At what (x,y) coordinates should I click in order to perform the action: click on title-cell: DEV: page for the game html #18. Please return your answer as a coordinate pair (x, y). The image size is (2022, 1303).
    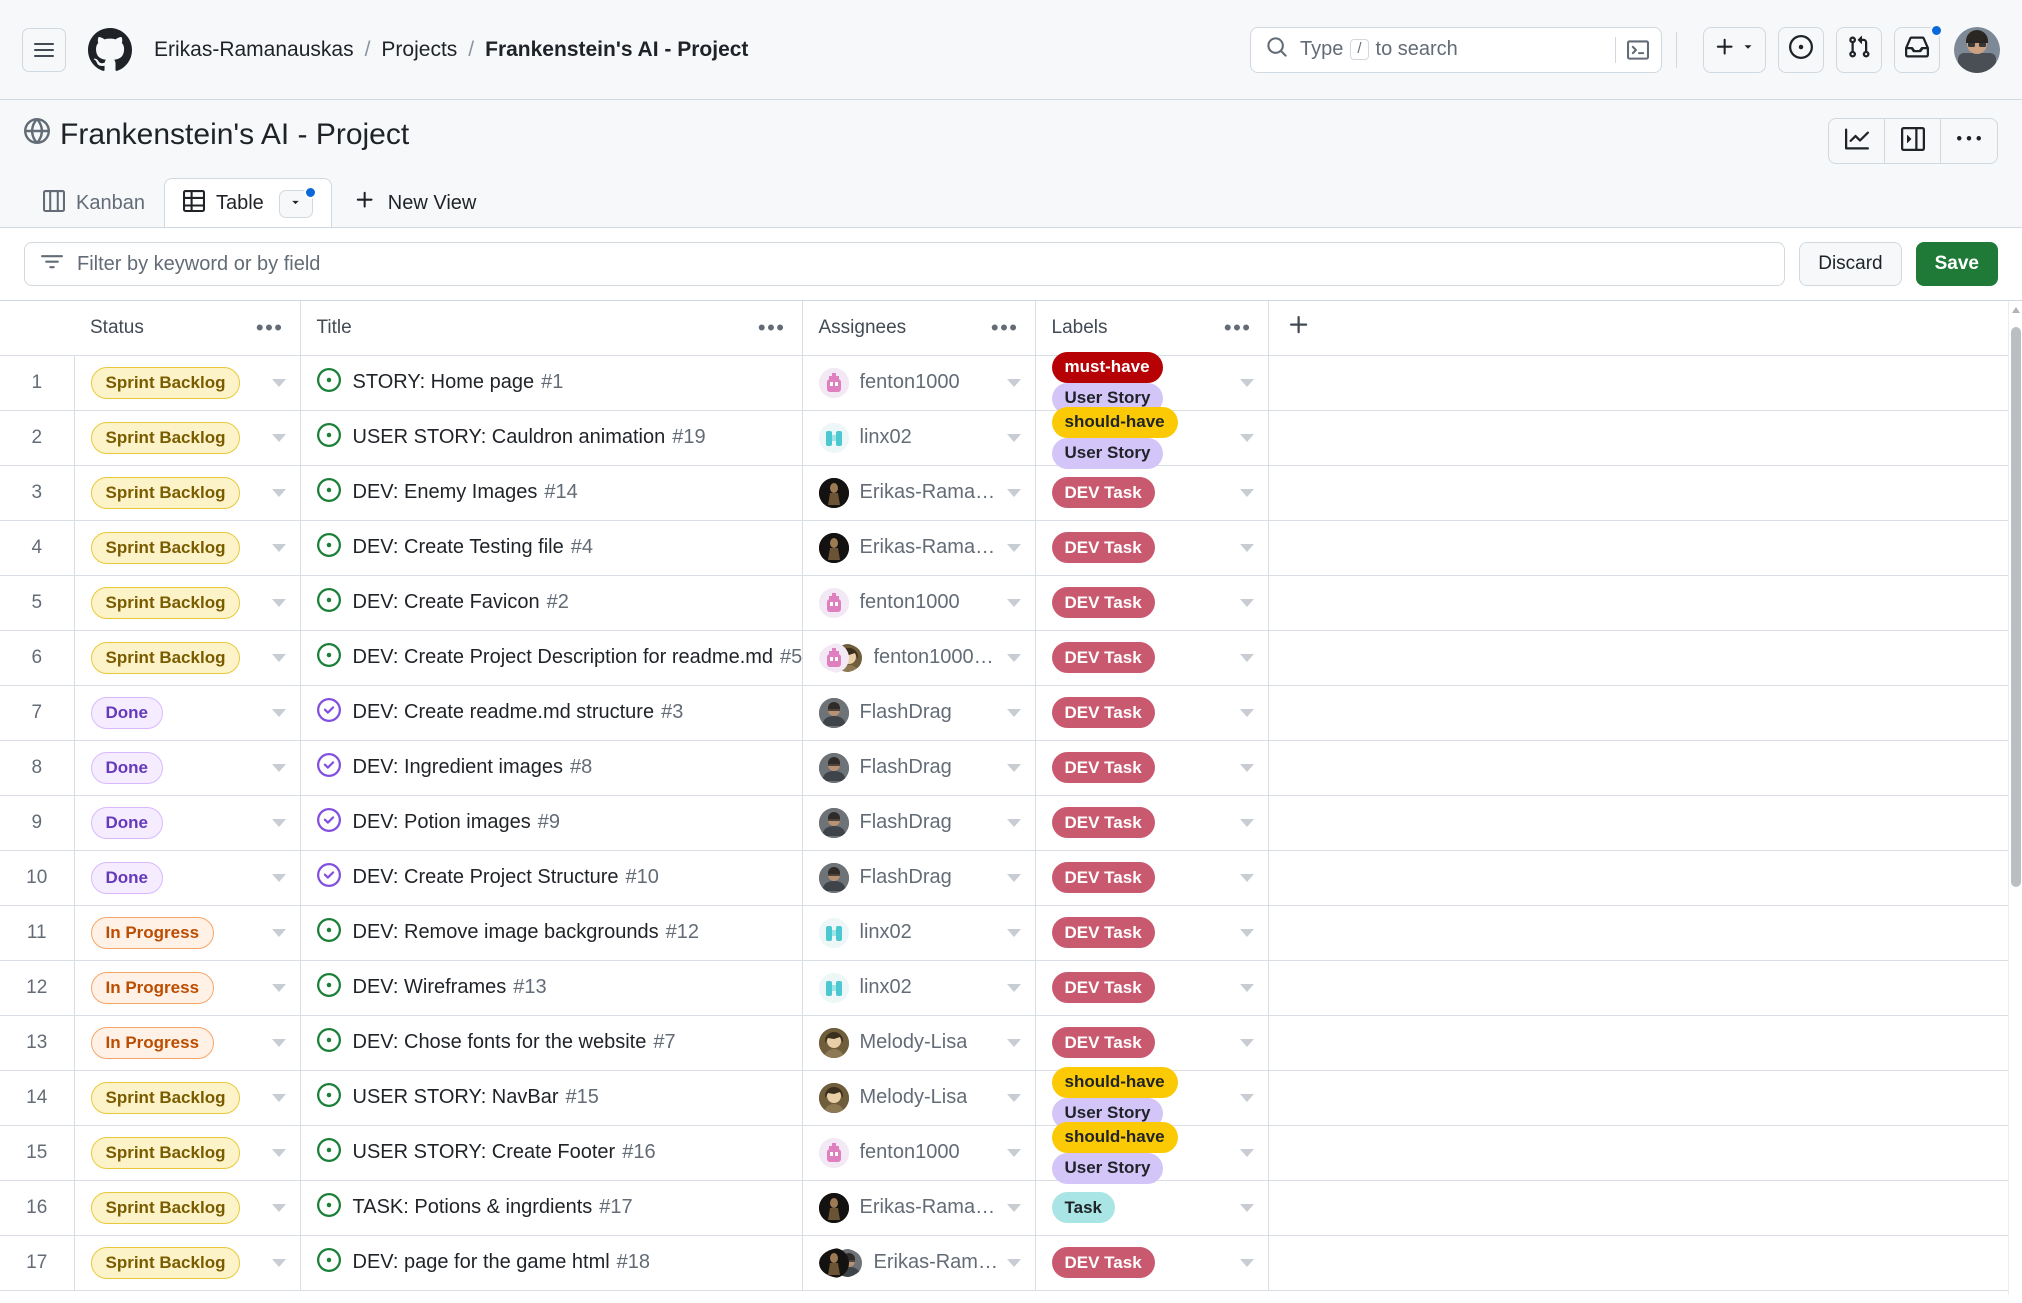
    Looking at the image, I should click on (551, 1263).